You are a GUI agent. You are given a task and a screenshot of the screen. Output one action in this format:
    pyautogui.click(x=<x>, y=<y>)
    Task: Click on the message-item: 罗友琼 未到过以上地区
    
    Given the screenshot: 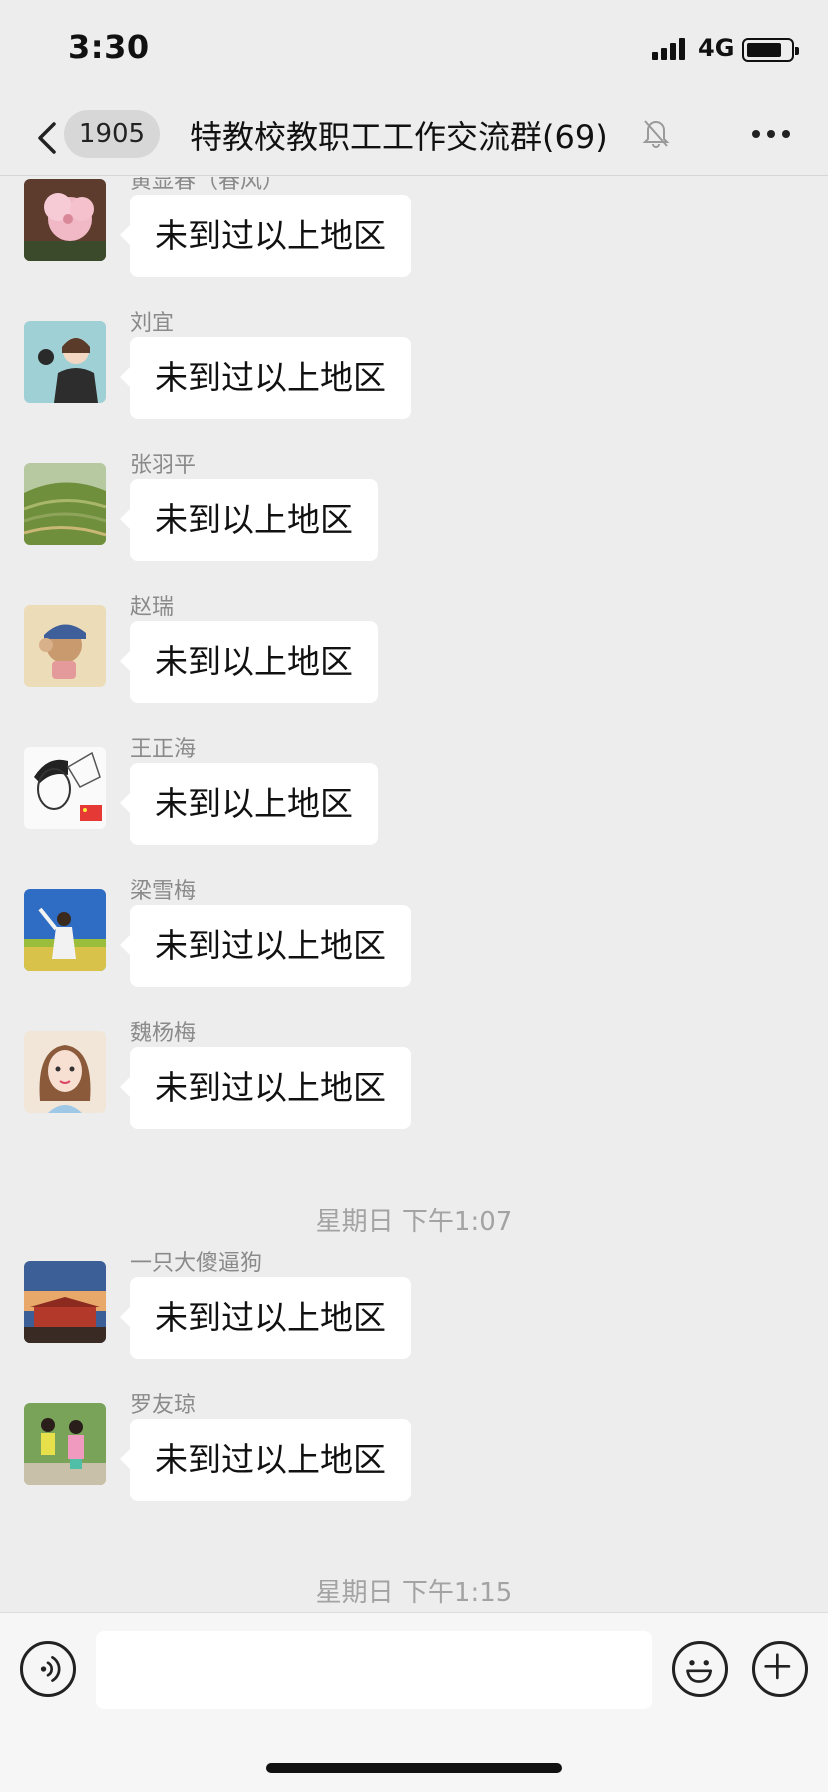 What is the action you would take?
    pyautogui.click(x=414, y=1444)
    